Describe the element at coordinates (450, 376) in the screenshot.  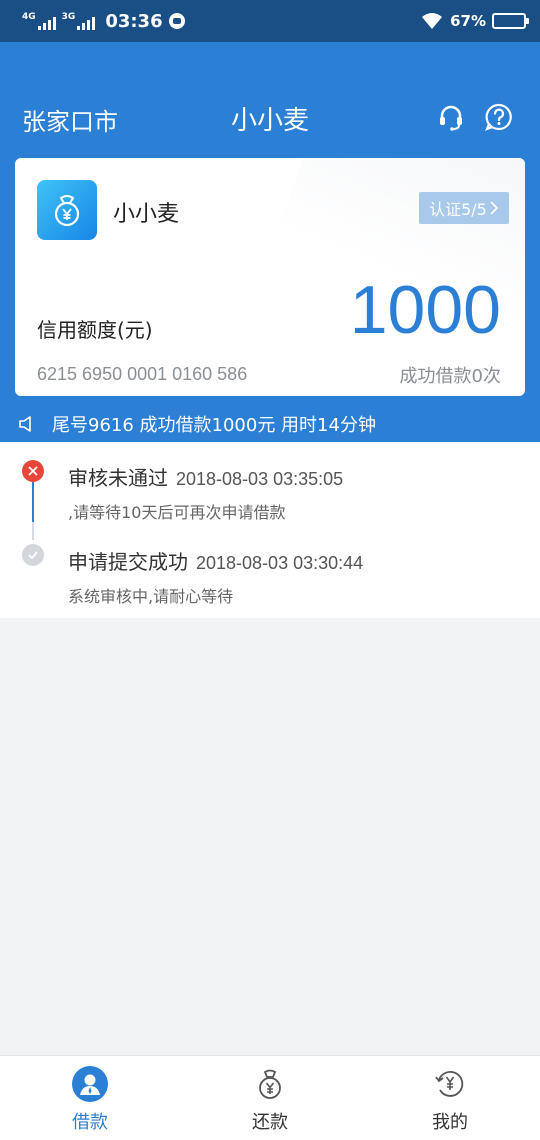
I see `loan-count: 成功借款0次` at that location.